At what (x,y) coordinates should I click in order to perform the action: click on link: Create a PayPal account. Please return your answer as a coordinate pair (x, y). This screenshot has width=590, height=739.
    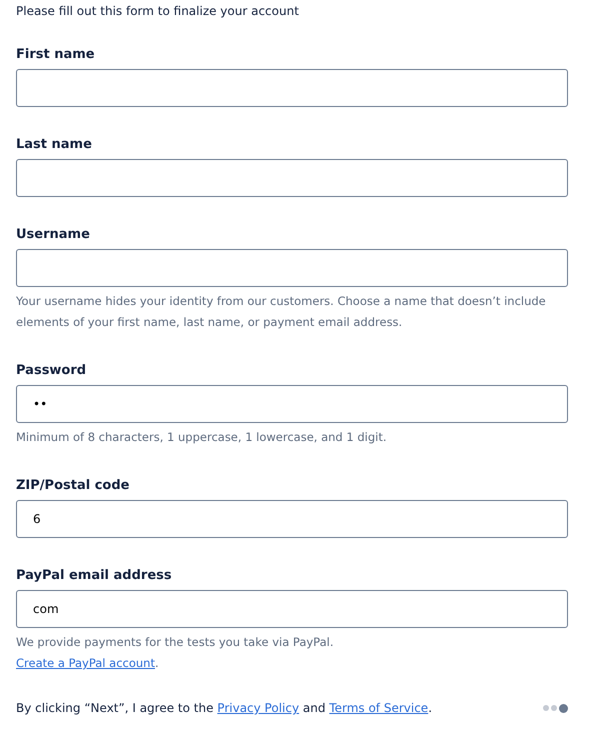
    Looking at the image, I should click on (85, 663).